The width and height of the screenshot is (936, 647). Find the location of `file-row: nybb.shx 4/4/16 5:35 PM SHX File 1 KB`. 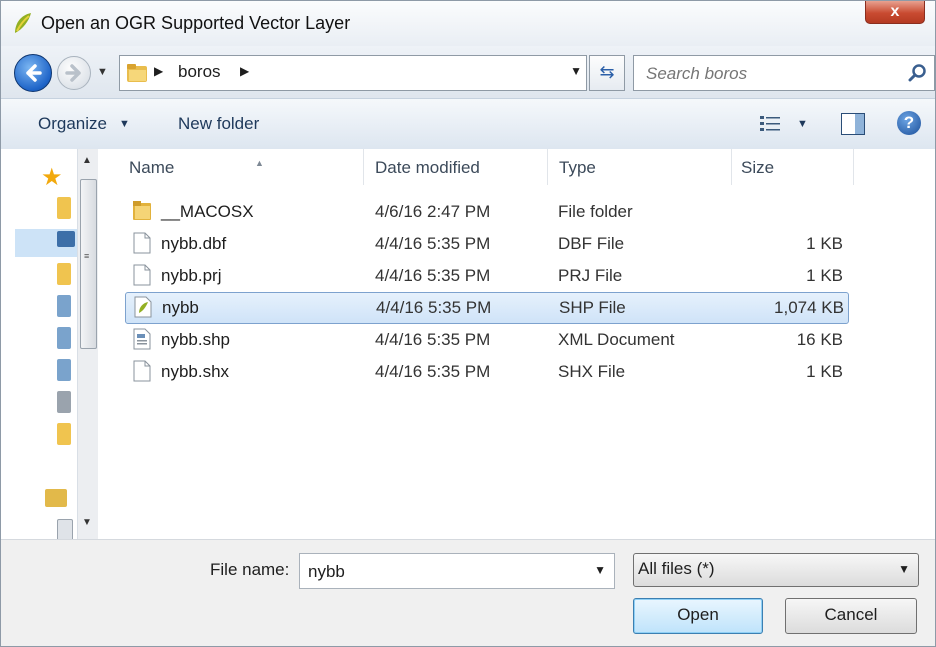

file-row: nybb.shx 4/4/16 5:35 PM SHX File 1 KB is located at coordinates (486, 372).